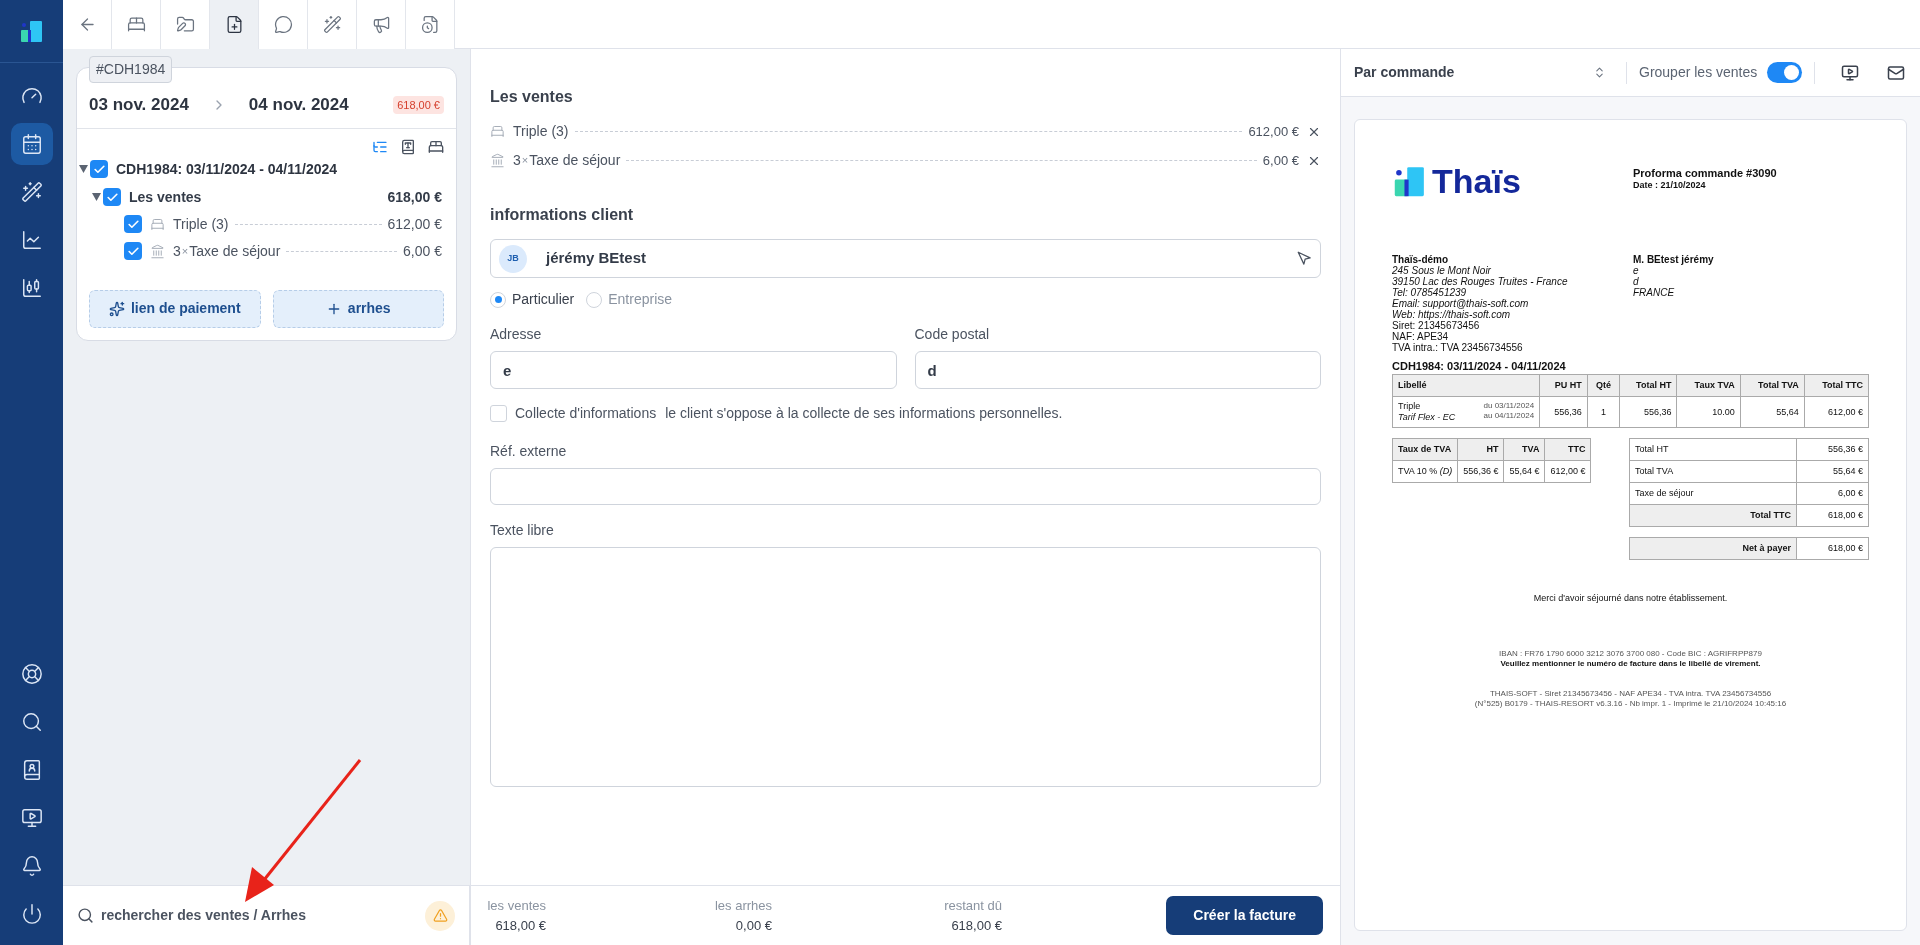 This screenshot has height=945, width=1920. I want to click on summary-value: 6,00 €, so click(1832, 493).